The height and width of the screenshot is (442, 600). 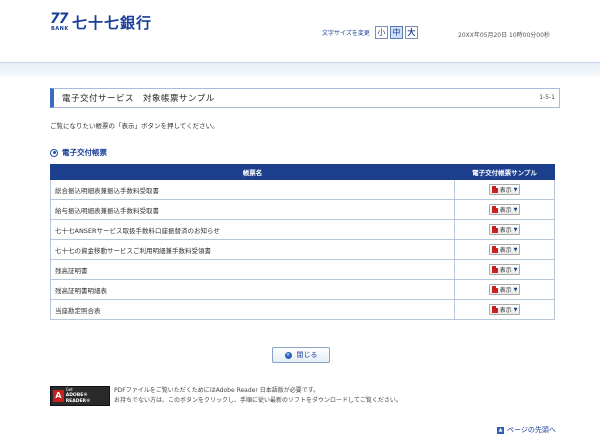 What do you see at coordinates (252, 209) in the screenshot?
I see `document-name: 給与振込明細表兼振込手数料受取書` at bounding box center [252, 209].